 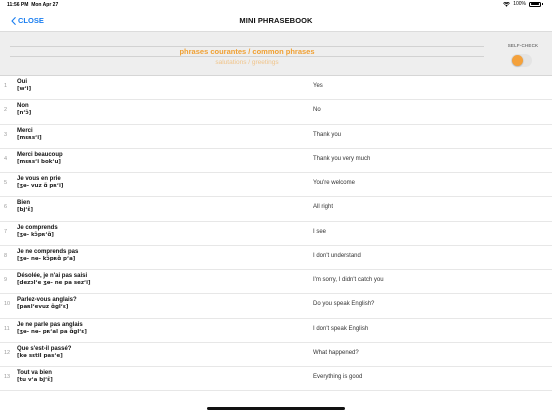 What do you see at coordinates (34, 373) in the screenshot?
I see `phrase-text: Tout va bien` at bounding box center [34, 373].